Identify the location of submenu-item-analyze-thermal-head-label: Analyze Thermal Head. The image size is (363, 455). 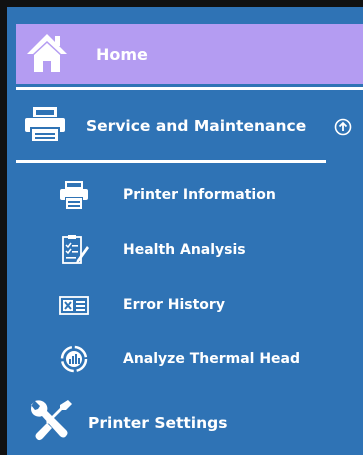
(211, 359).